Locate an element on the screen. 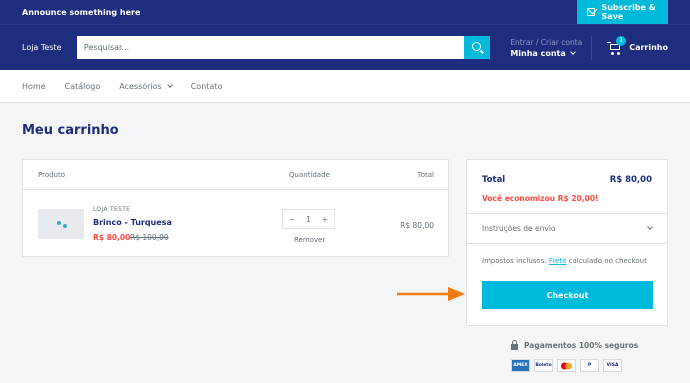  cart-icon: 1 is located at coordinates (617, 45).